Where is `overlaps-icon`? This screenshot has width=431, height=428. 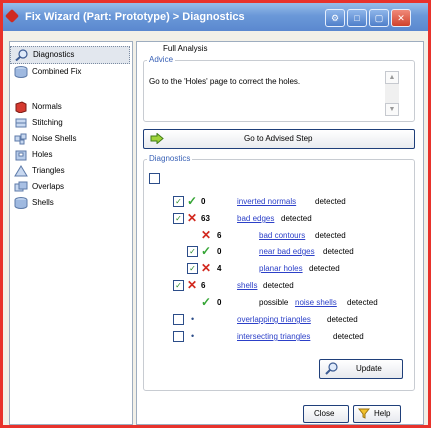 overlaps-icon is located at coordinates (21, 186).